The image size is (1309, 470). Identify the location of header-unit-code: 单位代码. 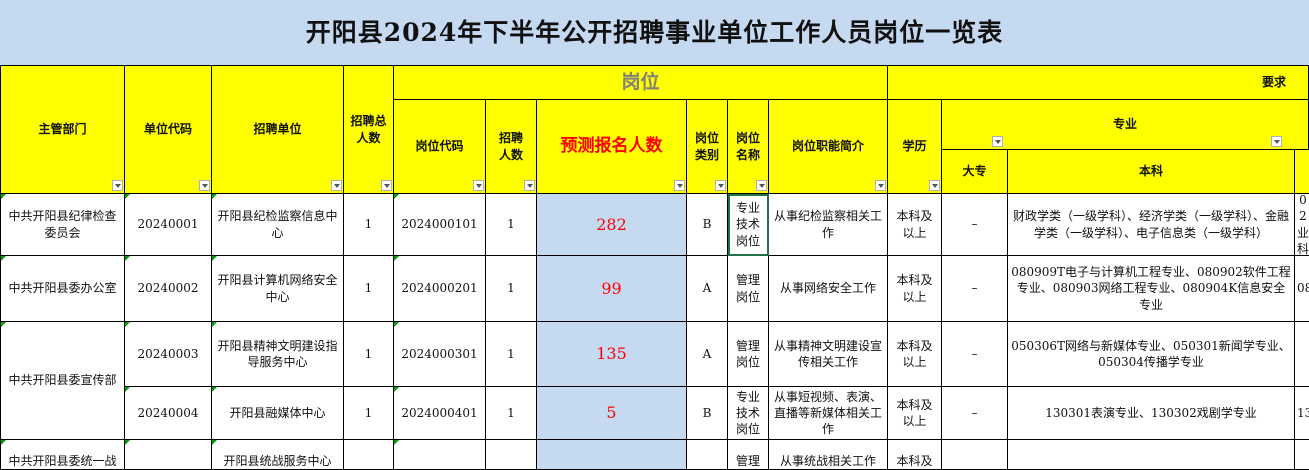
(168, 129).